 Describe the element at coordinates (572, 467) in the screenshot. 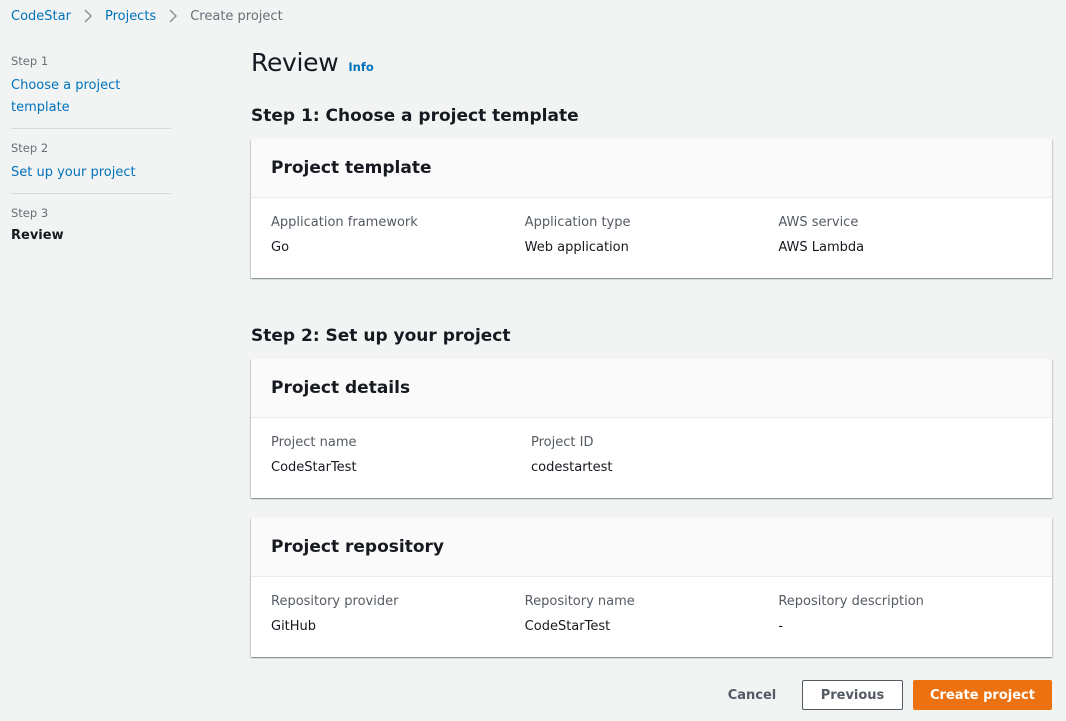

I see `kv-value: codestartest` at that location.